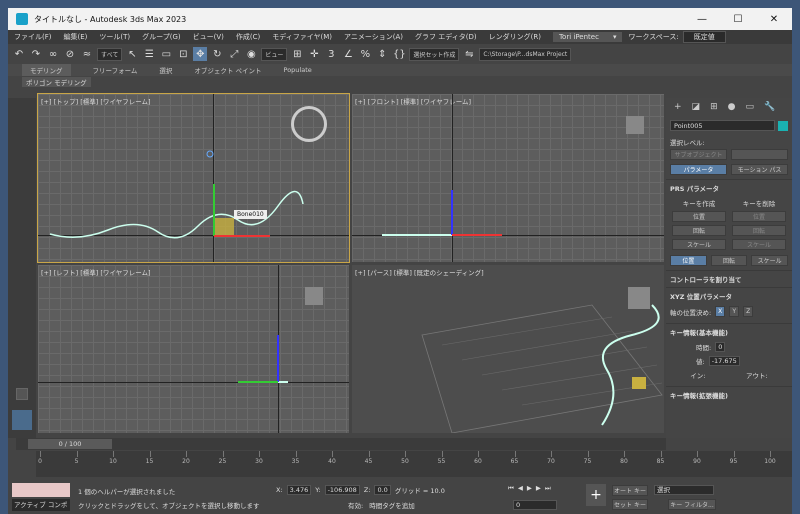  Describe the element at coordinates (759, 154) in the screenshot. I see `subobject-dropdown` at that location.